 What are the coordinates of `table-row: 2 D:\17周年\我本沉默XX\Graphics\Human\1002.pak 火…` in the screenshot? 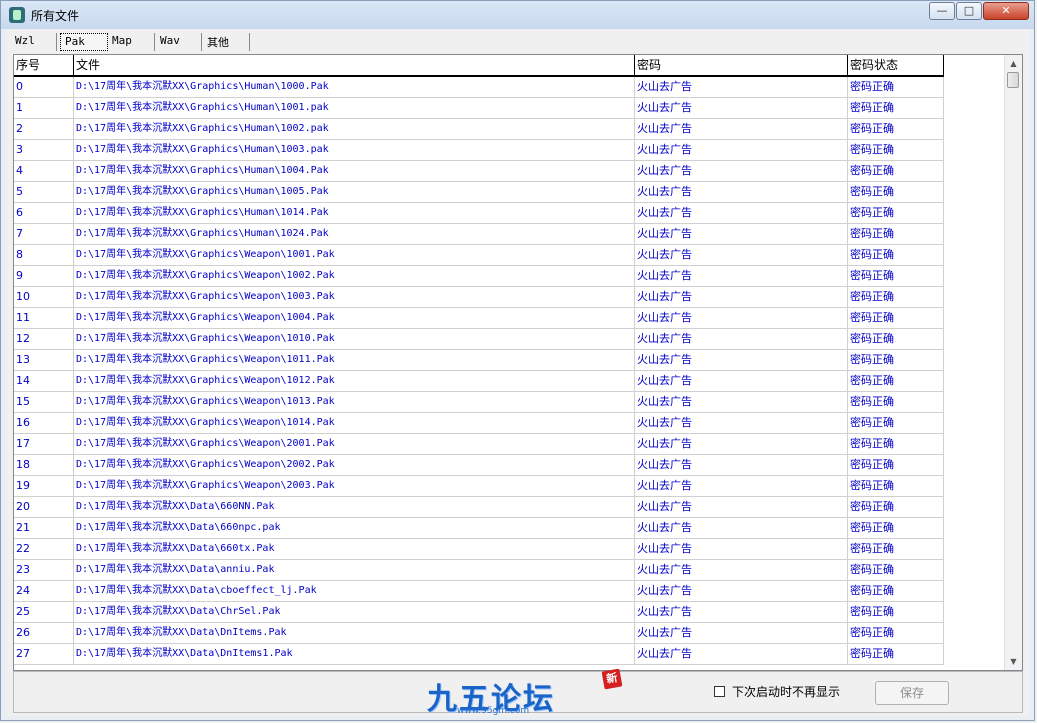 It's located at (479, 129).